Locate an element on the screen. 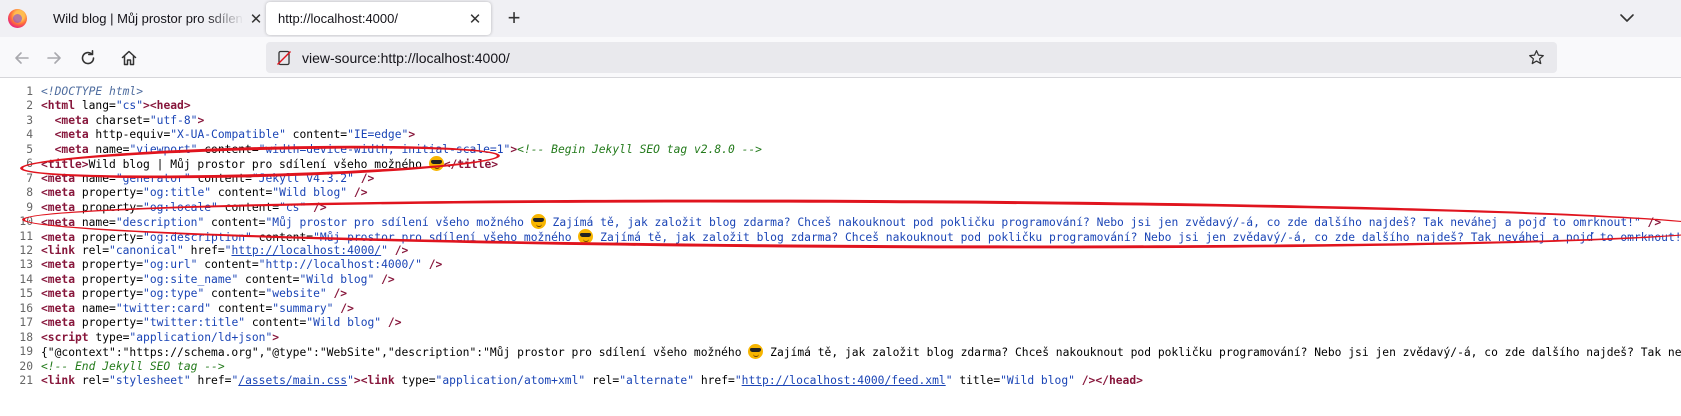  code-token-attr: href= is located at coordinates (204, 250).